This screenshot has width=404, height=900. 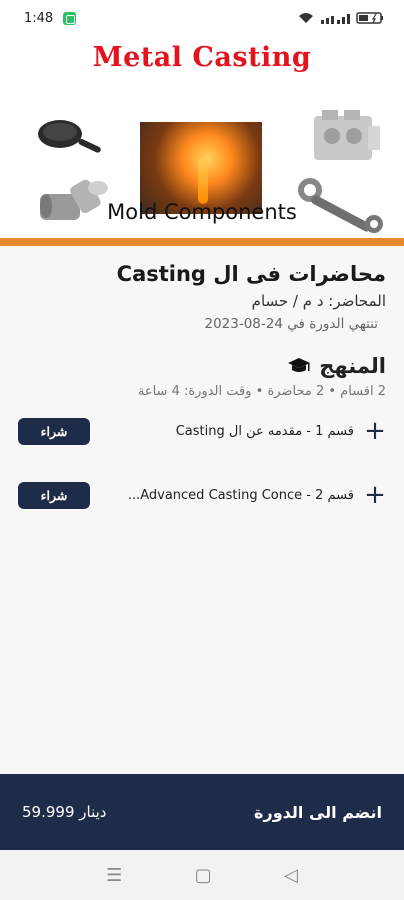 I want to click on notification-icon, so click(x=70, y=18).